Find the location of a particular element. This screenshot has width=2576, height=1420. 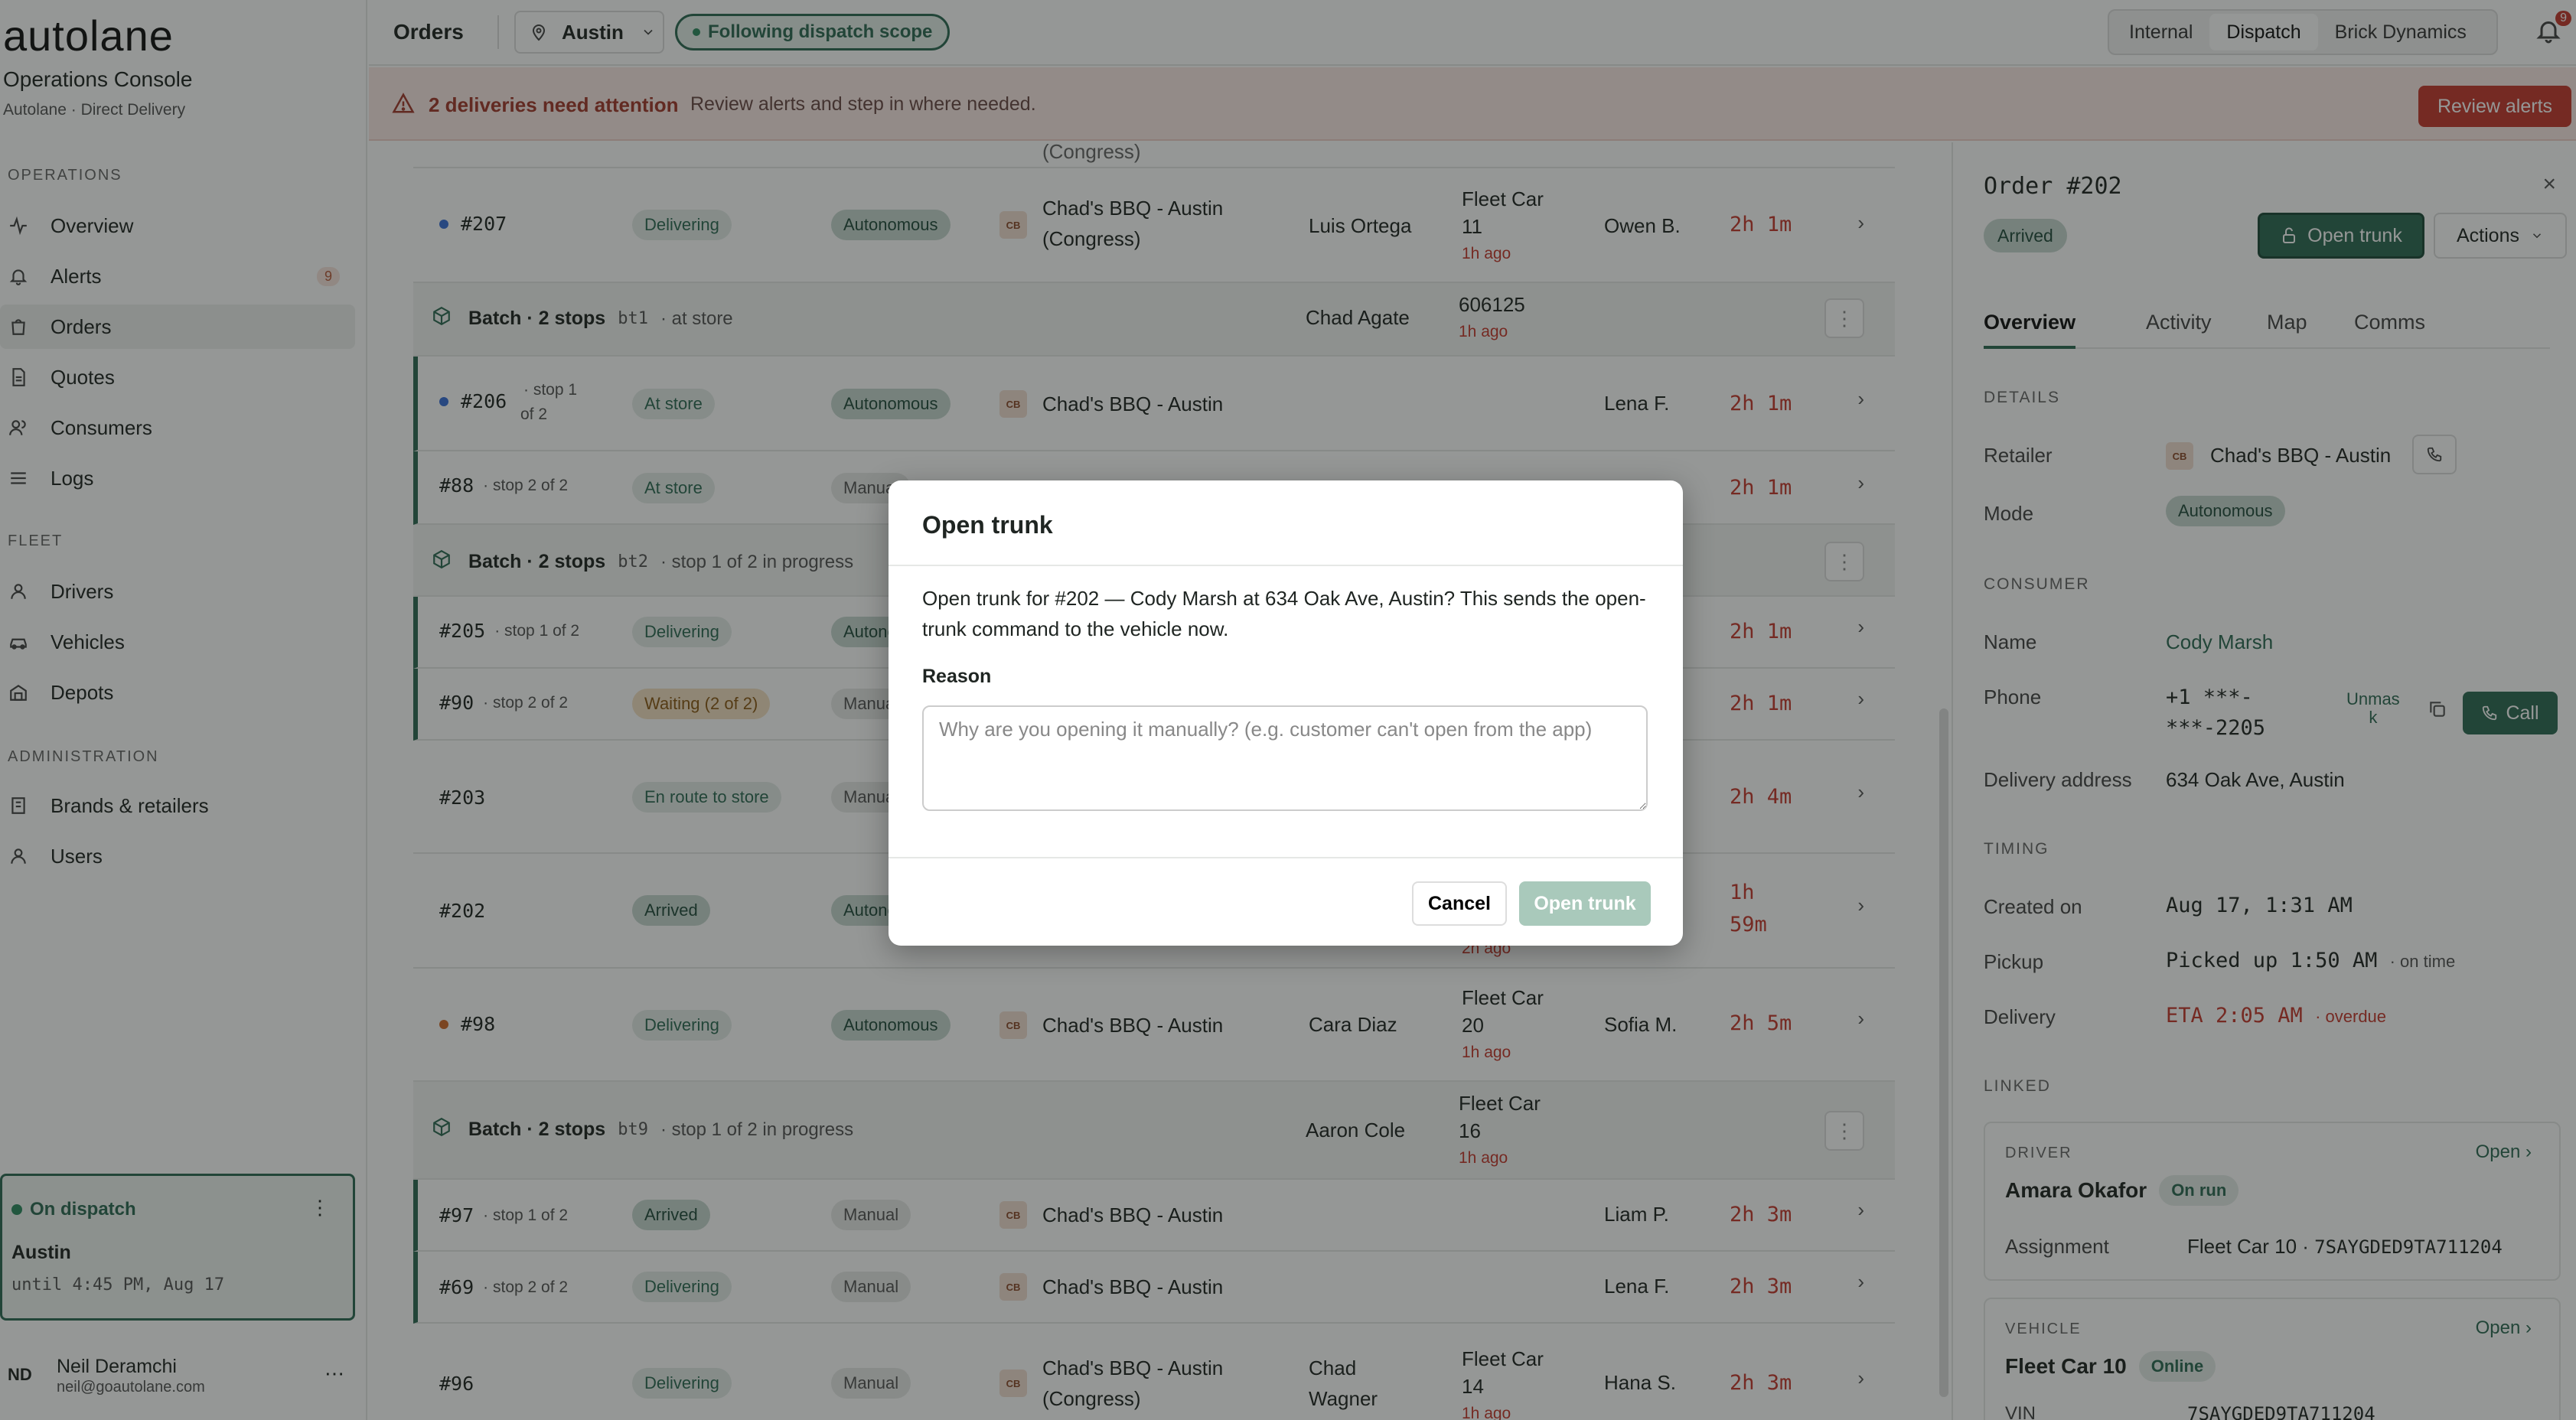

dialog-title: Open trunk is located at coordinates (988, 525).